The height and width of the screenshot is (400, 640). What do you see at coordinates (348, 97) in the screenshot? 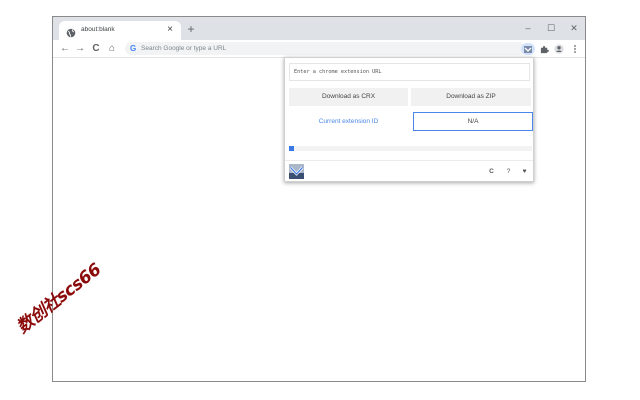
I see `download-crx-button: Download as CRX` at bounding box center [348, 97].